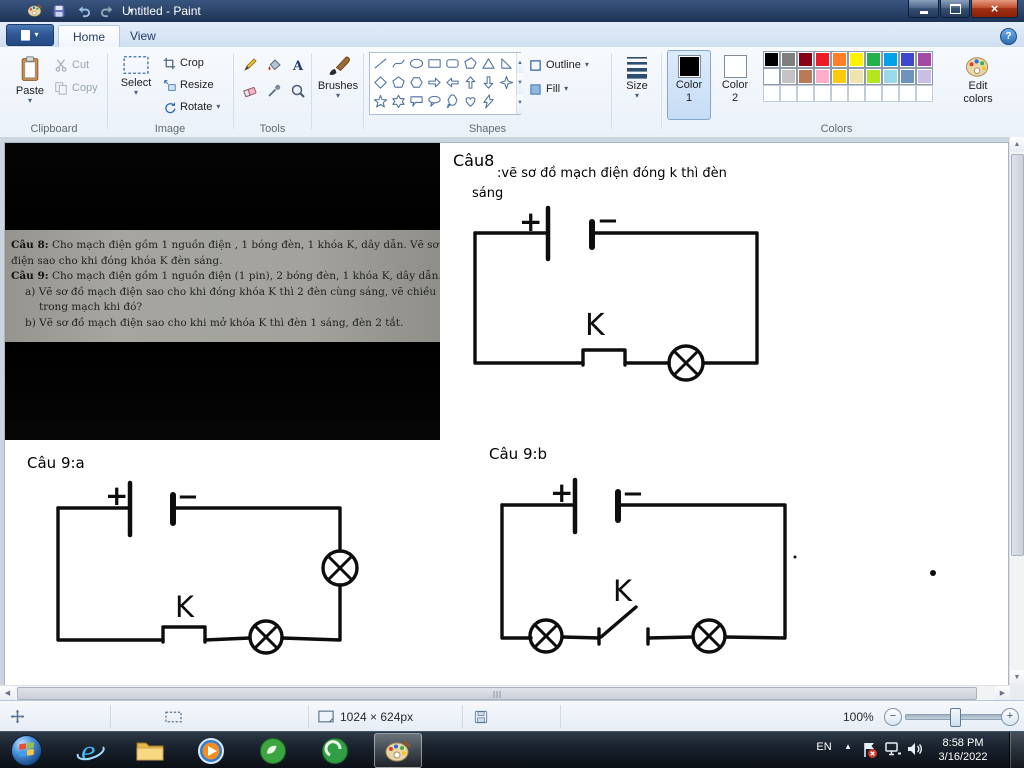 This screenshot has height=768, width=1024. Describe the element at coordinates (273, 90) in the screenshot. I see `color-picker-tool` at that location.